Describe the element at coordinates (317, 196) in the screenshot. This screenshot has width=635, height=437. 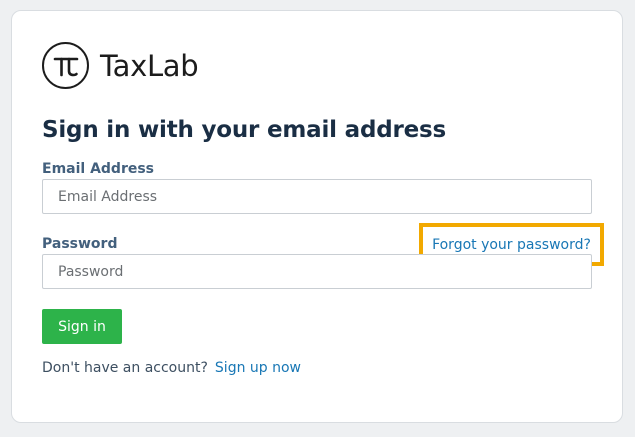
I see `email-field` at that location.